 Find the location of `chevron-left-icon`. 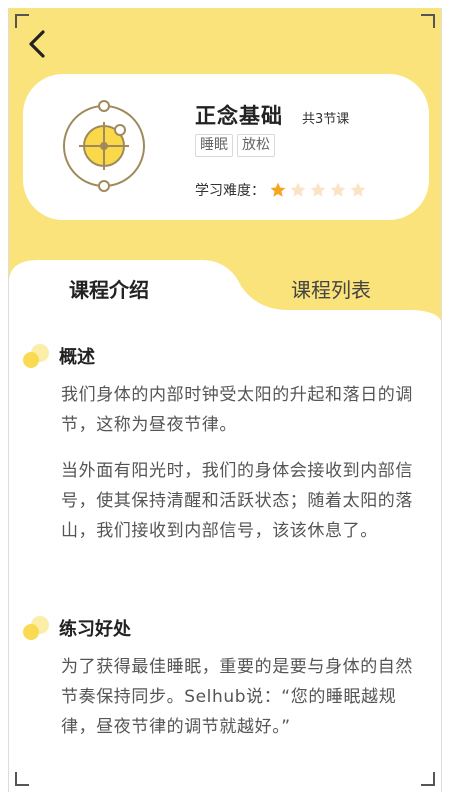

chevron-left-icon is located at coordinates (37, 44).